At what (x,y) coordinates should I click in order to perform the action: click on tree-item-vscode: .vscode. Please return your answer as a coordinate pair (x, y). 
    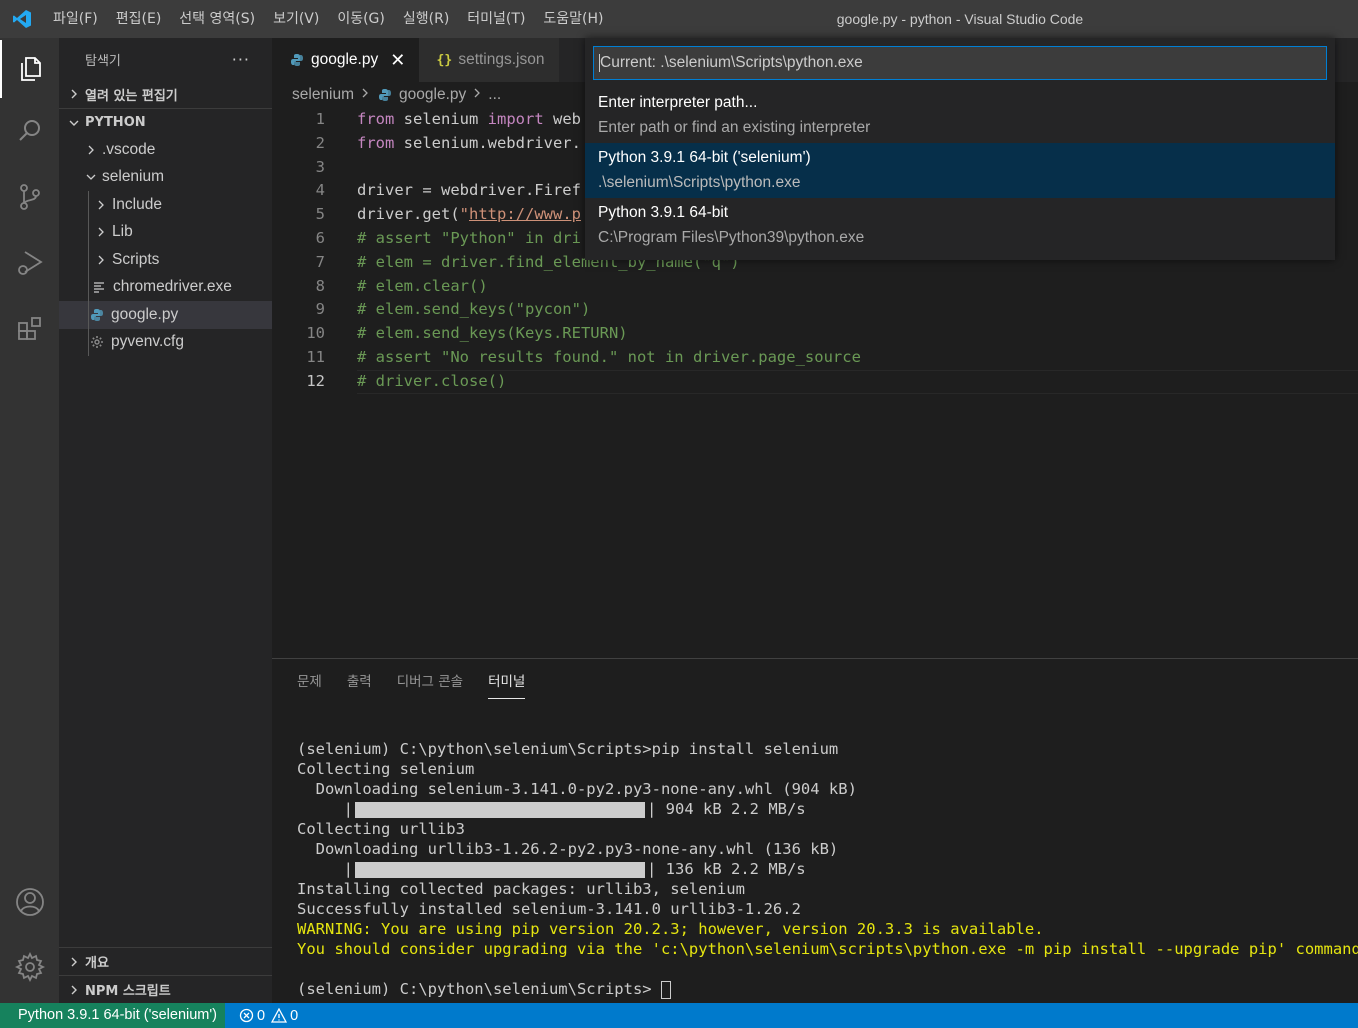
    Looking at the image, I should click on (165, 150).